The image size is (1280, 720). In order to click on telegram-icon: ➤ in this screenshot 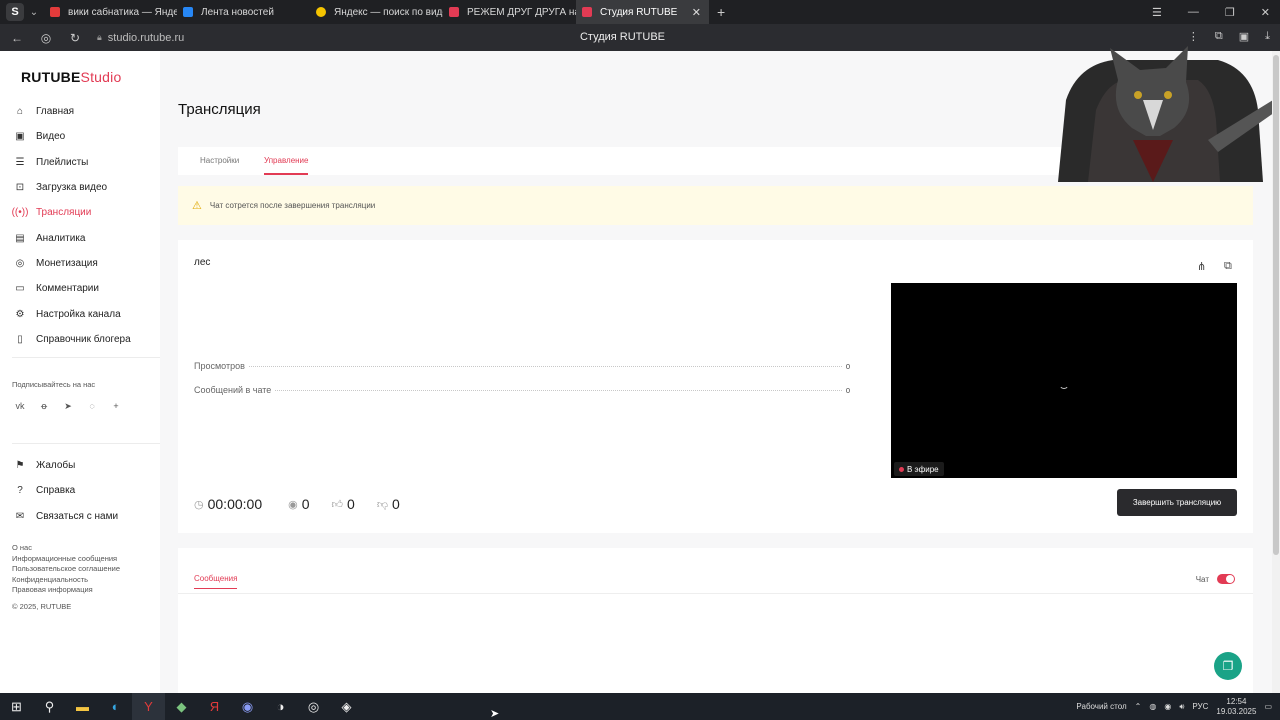, I will do `click(68, 406)`.